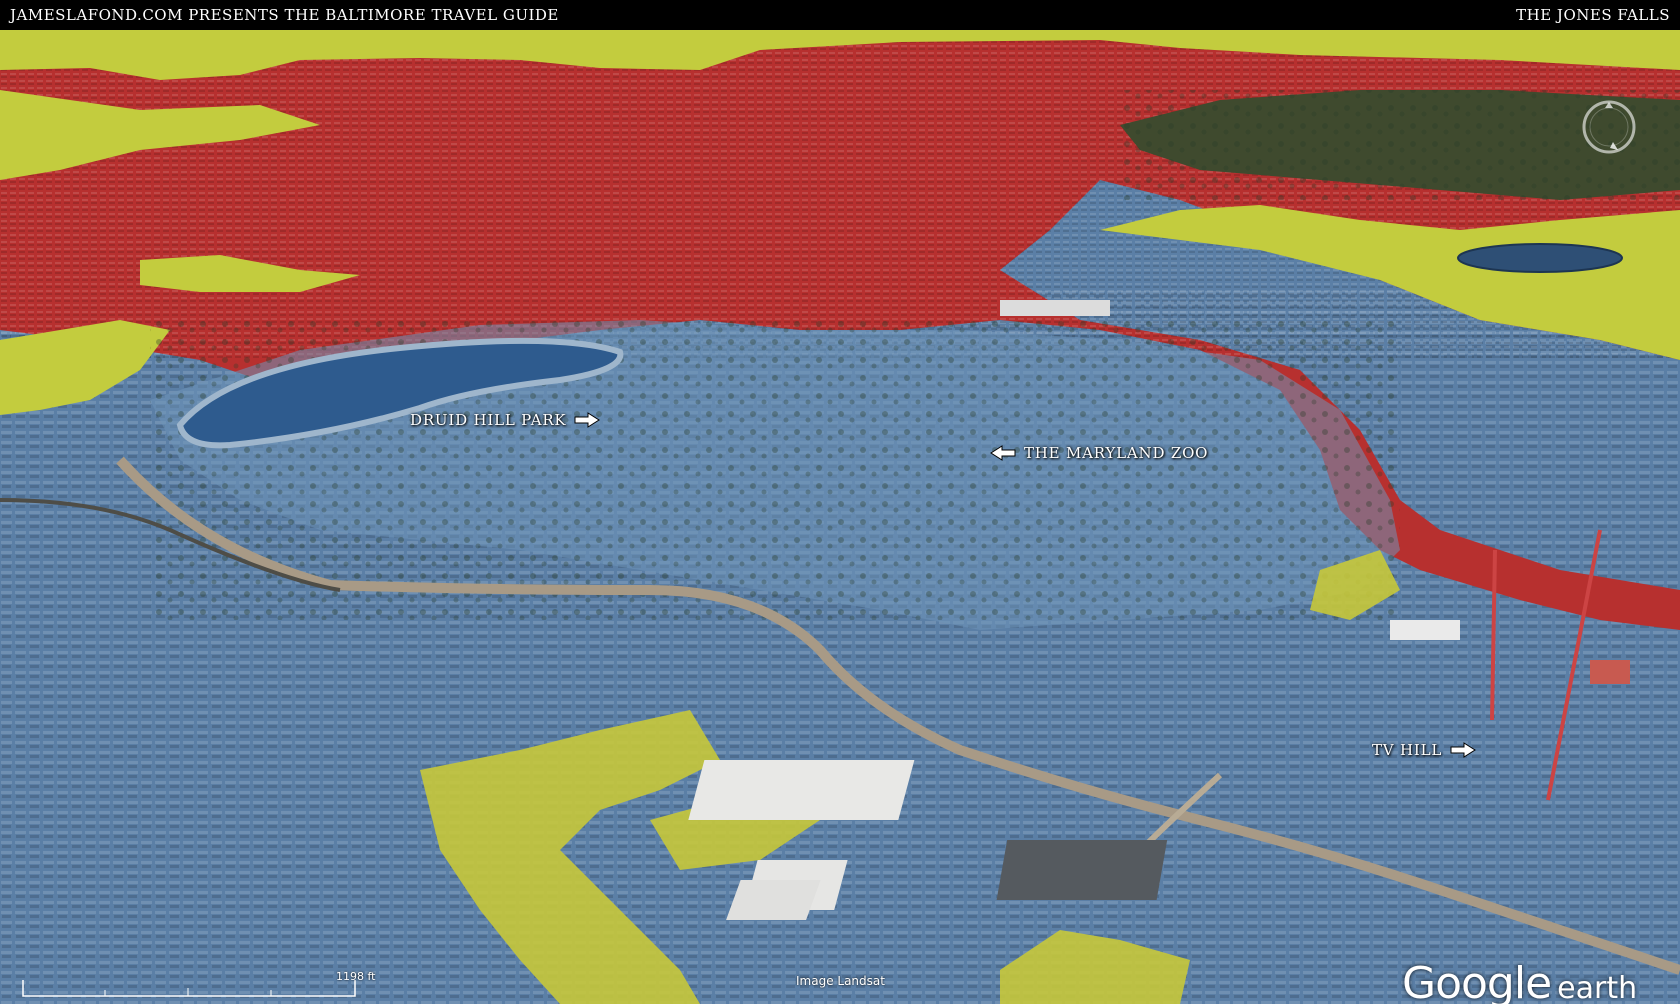 The height and width of the screenshot is (1004, 1680). I want to click on arrow-left-icon, so click(1003, 453).